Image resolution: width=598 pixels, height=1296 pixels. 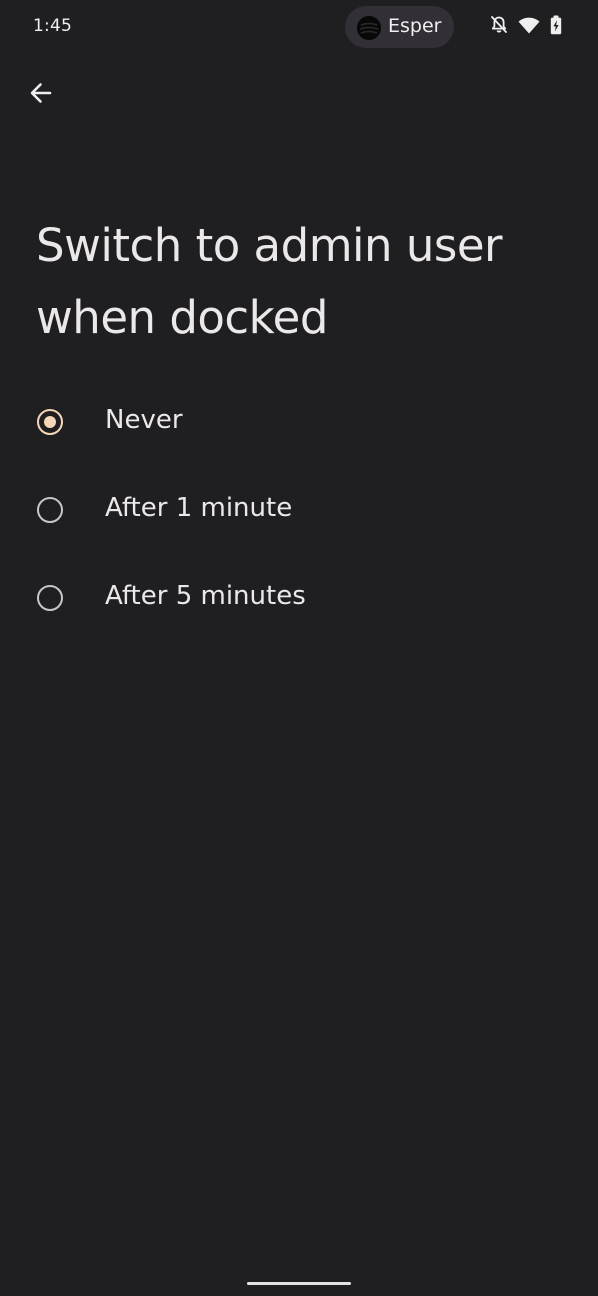 I want to click on arrow-back-icon, so click(x=41, y=95).